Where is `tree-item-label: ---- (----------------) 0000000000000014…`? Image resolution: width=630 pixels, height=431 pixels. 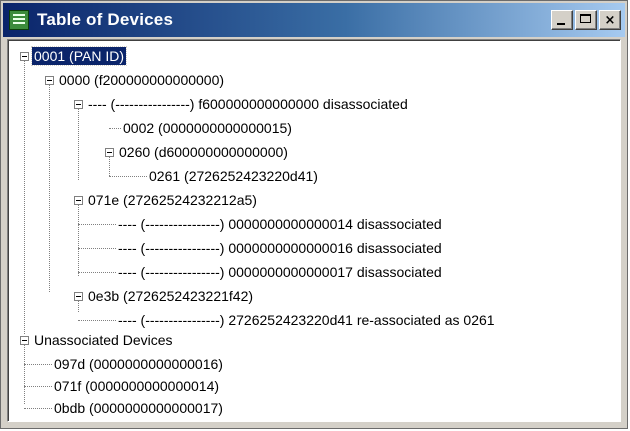
tree-item-label: ---- (----------------) 0000000000000014… is located at coordinates (280, 224).